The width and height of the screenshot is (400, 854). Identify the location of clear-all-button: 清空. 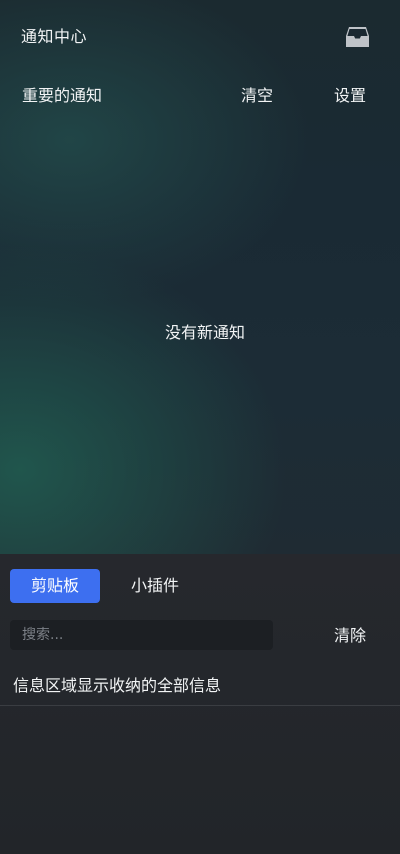
(257, 96).